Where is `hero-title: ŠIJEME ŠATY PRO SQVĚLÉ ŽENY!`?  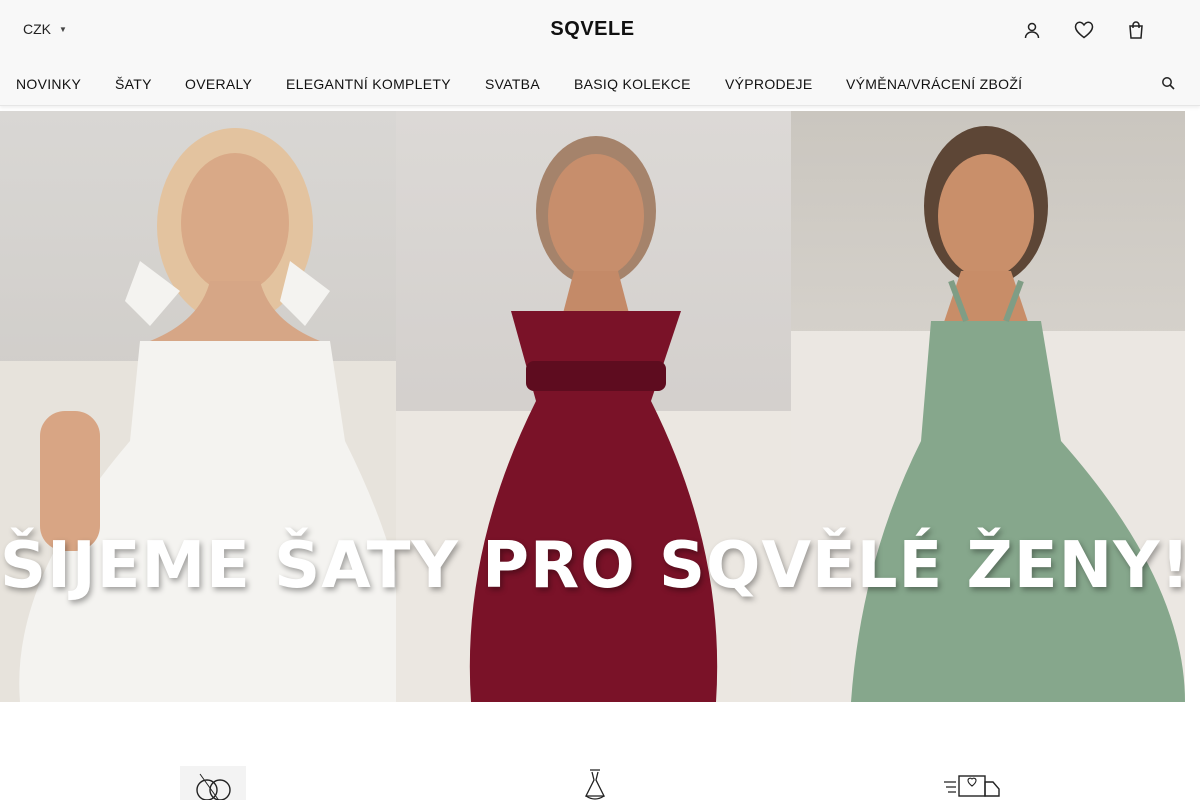
hero-title: ŠIJEME ŠATY PRO SQVĚLÉ ŽENY! is located at coordinates (592, 566).